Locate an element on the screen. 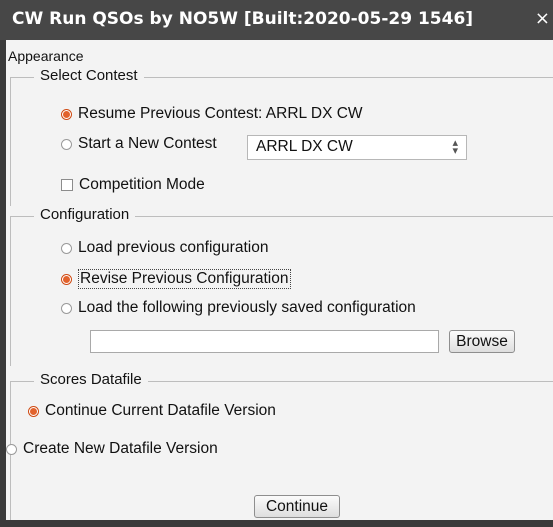 This screenshot has width=553, height=527. continue-button: Continue is located at coordinates (297, 506).